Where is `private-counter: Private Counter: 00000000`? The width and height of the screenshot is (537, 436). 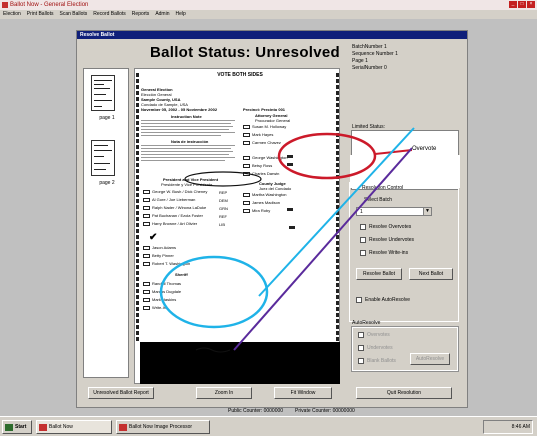 private-counter: Private Counter: 00000000 is located at coordinates (325, 411).